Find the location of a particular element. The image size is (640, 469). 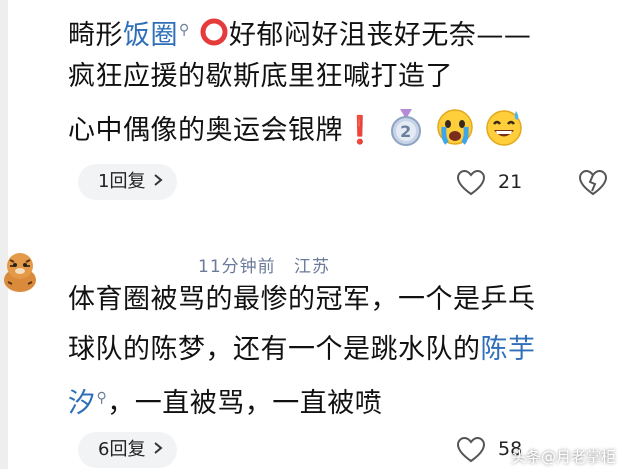

comment-time: 11分钟前 is located at coordinates (237, 267).